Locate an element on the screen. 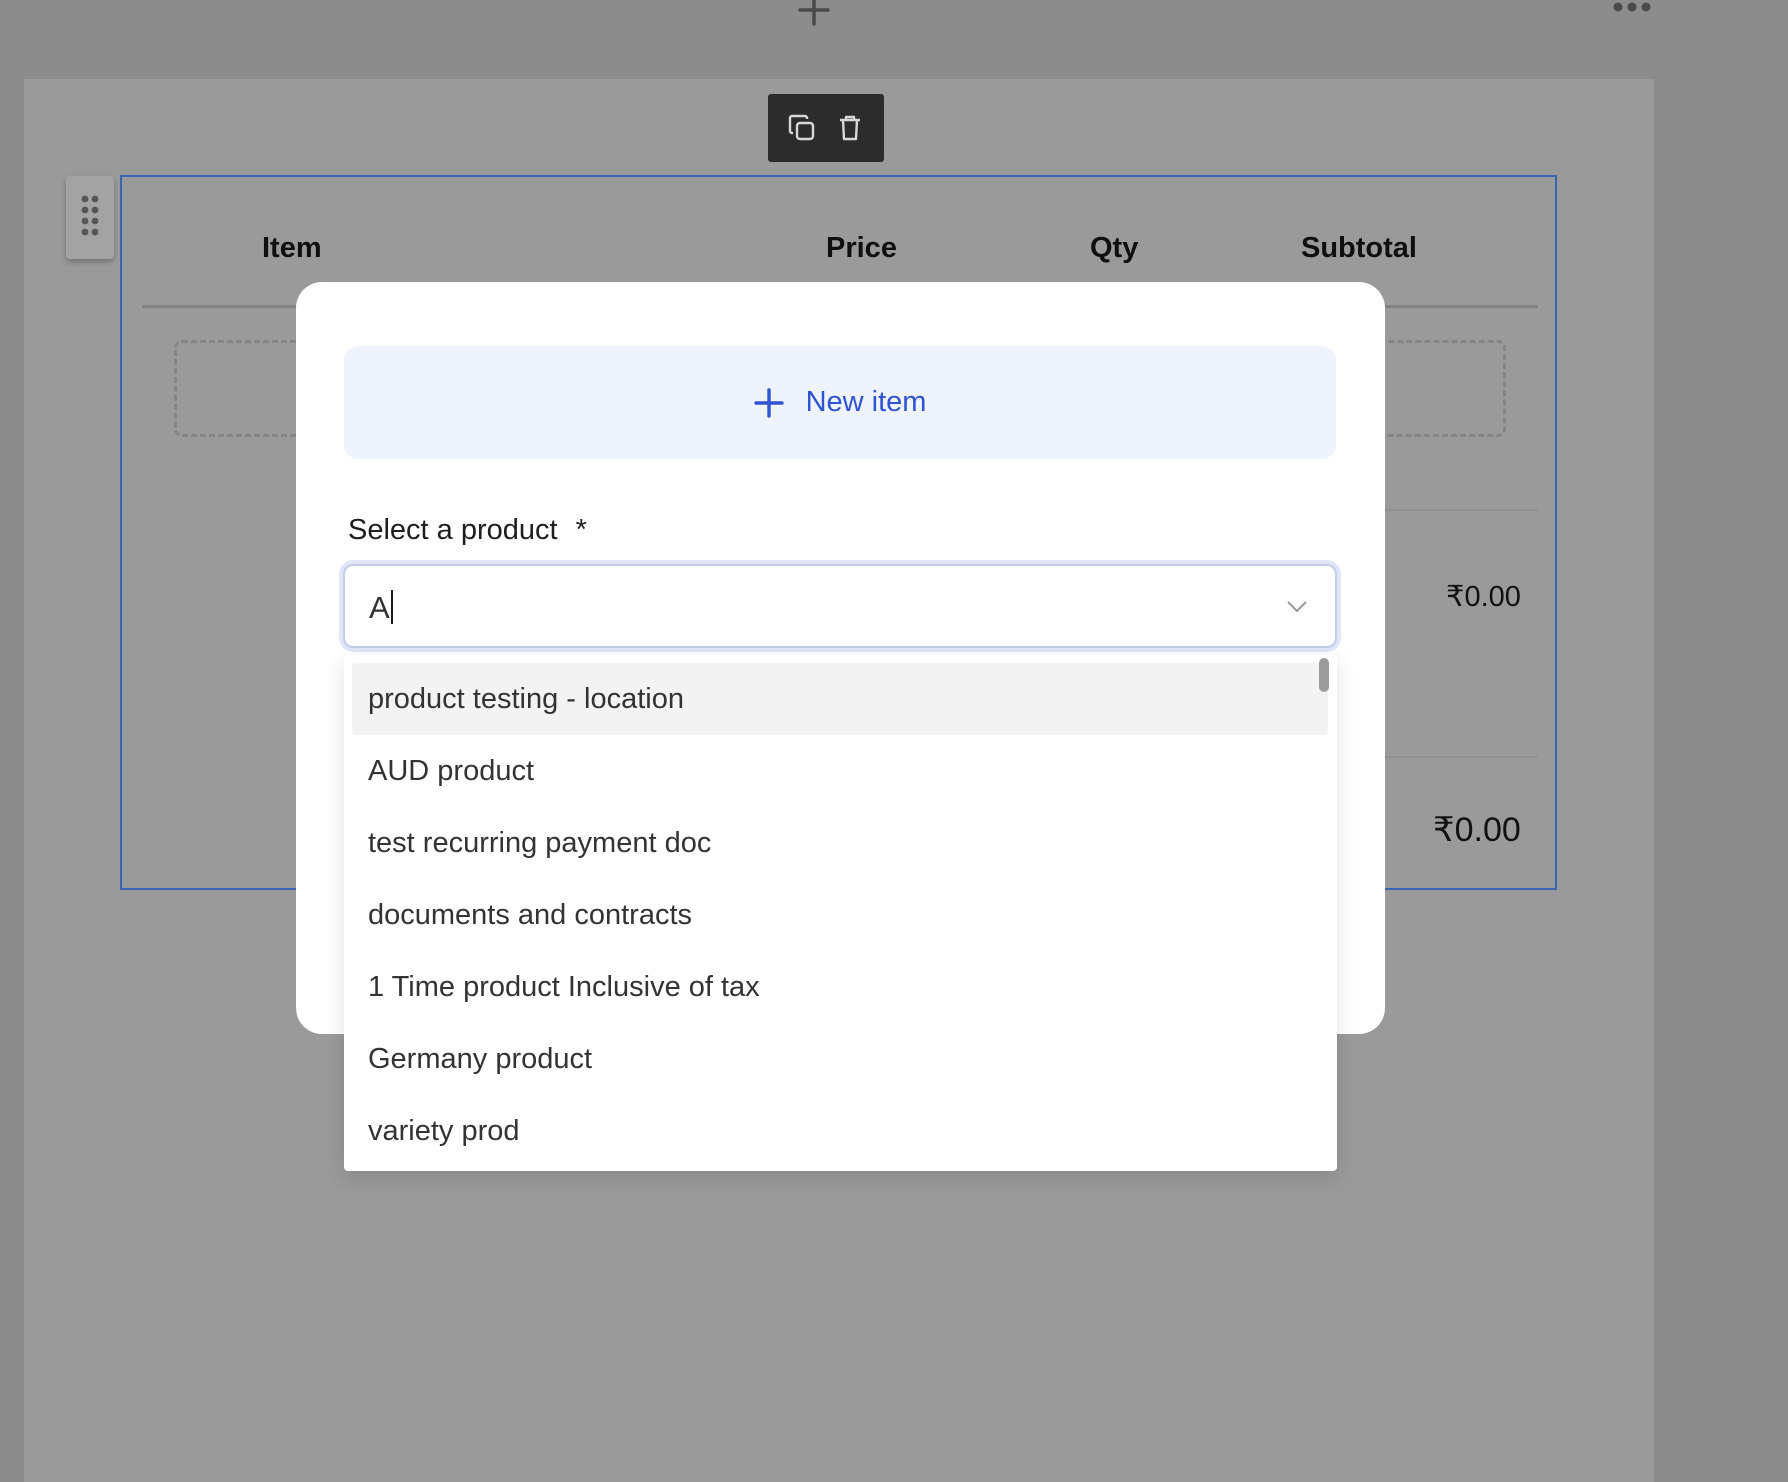 The image size is (1788, 1482). dropdown-option: documents and contracts is located at coordinates (840, 915).